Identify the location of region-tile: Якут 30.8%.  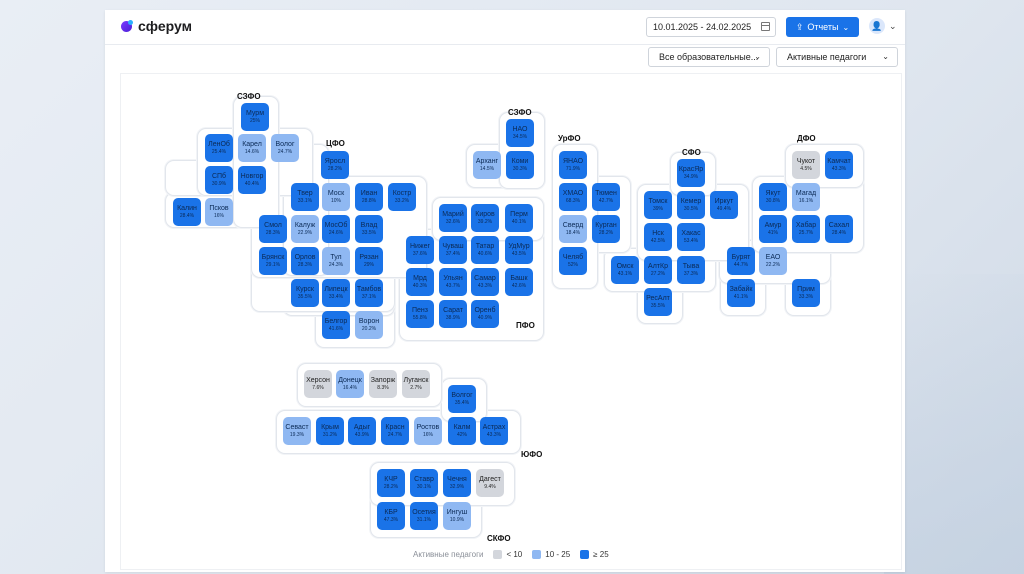
(773, 197).